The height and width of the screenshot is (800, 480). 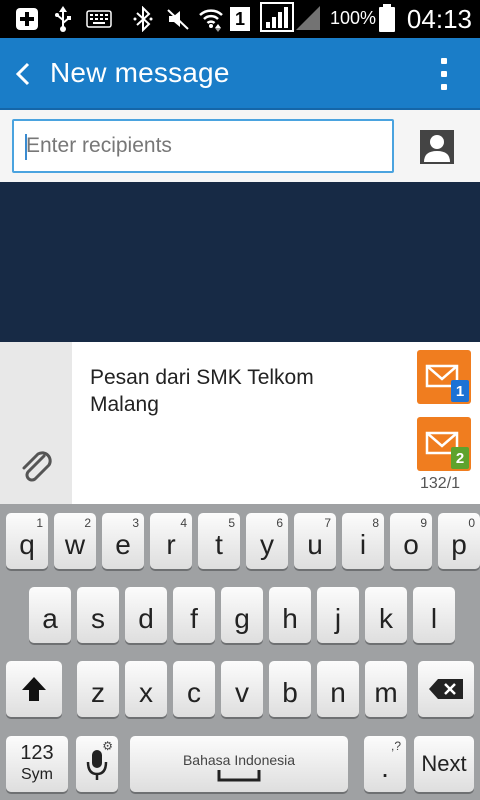 What do you see at coordinates (446, 689) in the screenshot?
I see `backspace-key` at bounding box center [446, 689].